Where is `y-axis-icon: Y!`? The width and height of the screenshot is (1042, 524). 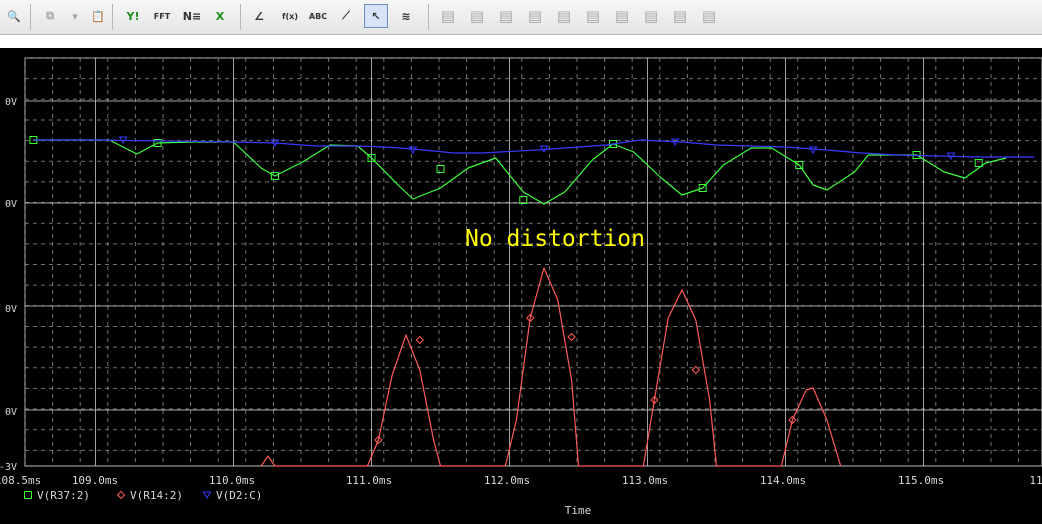
y-axis-icon: Y! is located at coordinates (133, 16).